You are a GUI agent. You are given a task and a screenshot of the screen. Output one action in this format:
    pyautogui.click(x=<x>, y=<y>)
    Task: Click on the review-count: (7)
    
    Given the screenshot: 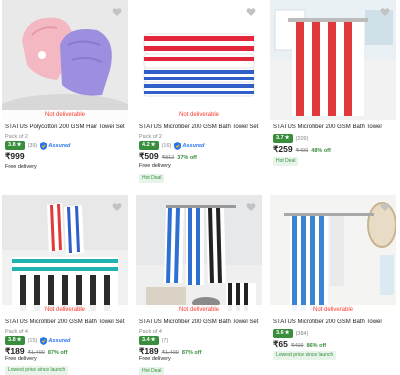 What is the action you would take?
    pyautogui.click(x=165, y=340)
    